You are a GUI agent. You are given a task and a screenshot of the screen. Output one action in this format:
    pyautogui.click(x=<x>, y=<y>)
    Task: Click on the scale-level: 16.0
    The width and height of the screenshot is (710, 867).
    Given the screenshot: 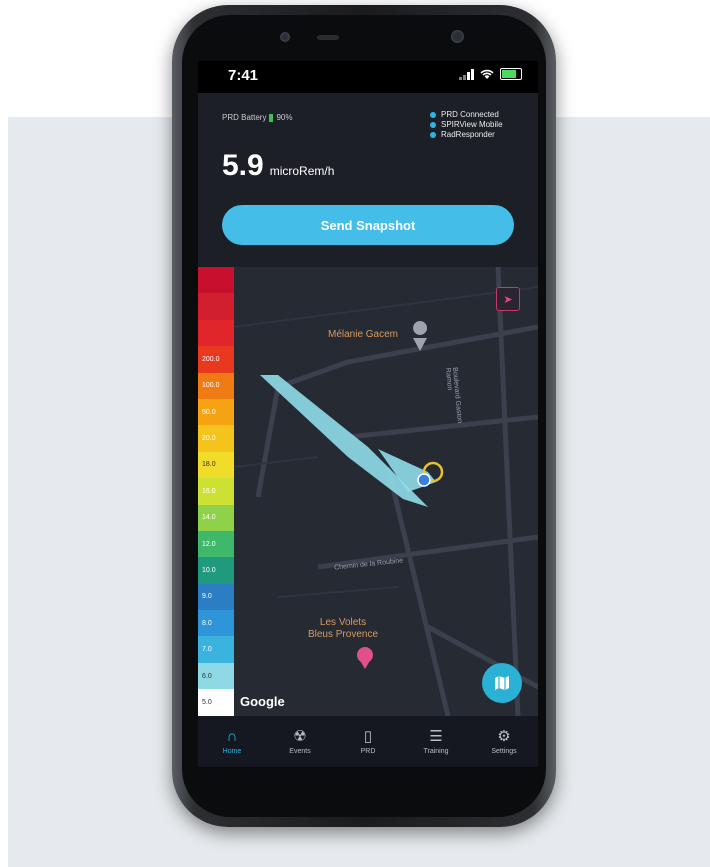 What is the action you would take?
    pyautogui.click(x=216, y=491)
    